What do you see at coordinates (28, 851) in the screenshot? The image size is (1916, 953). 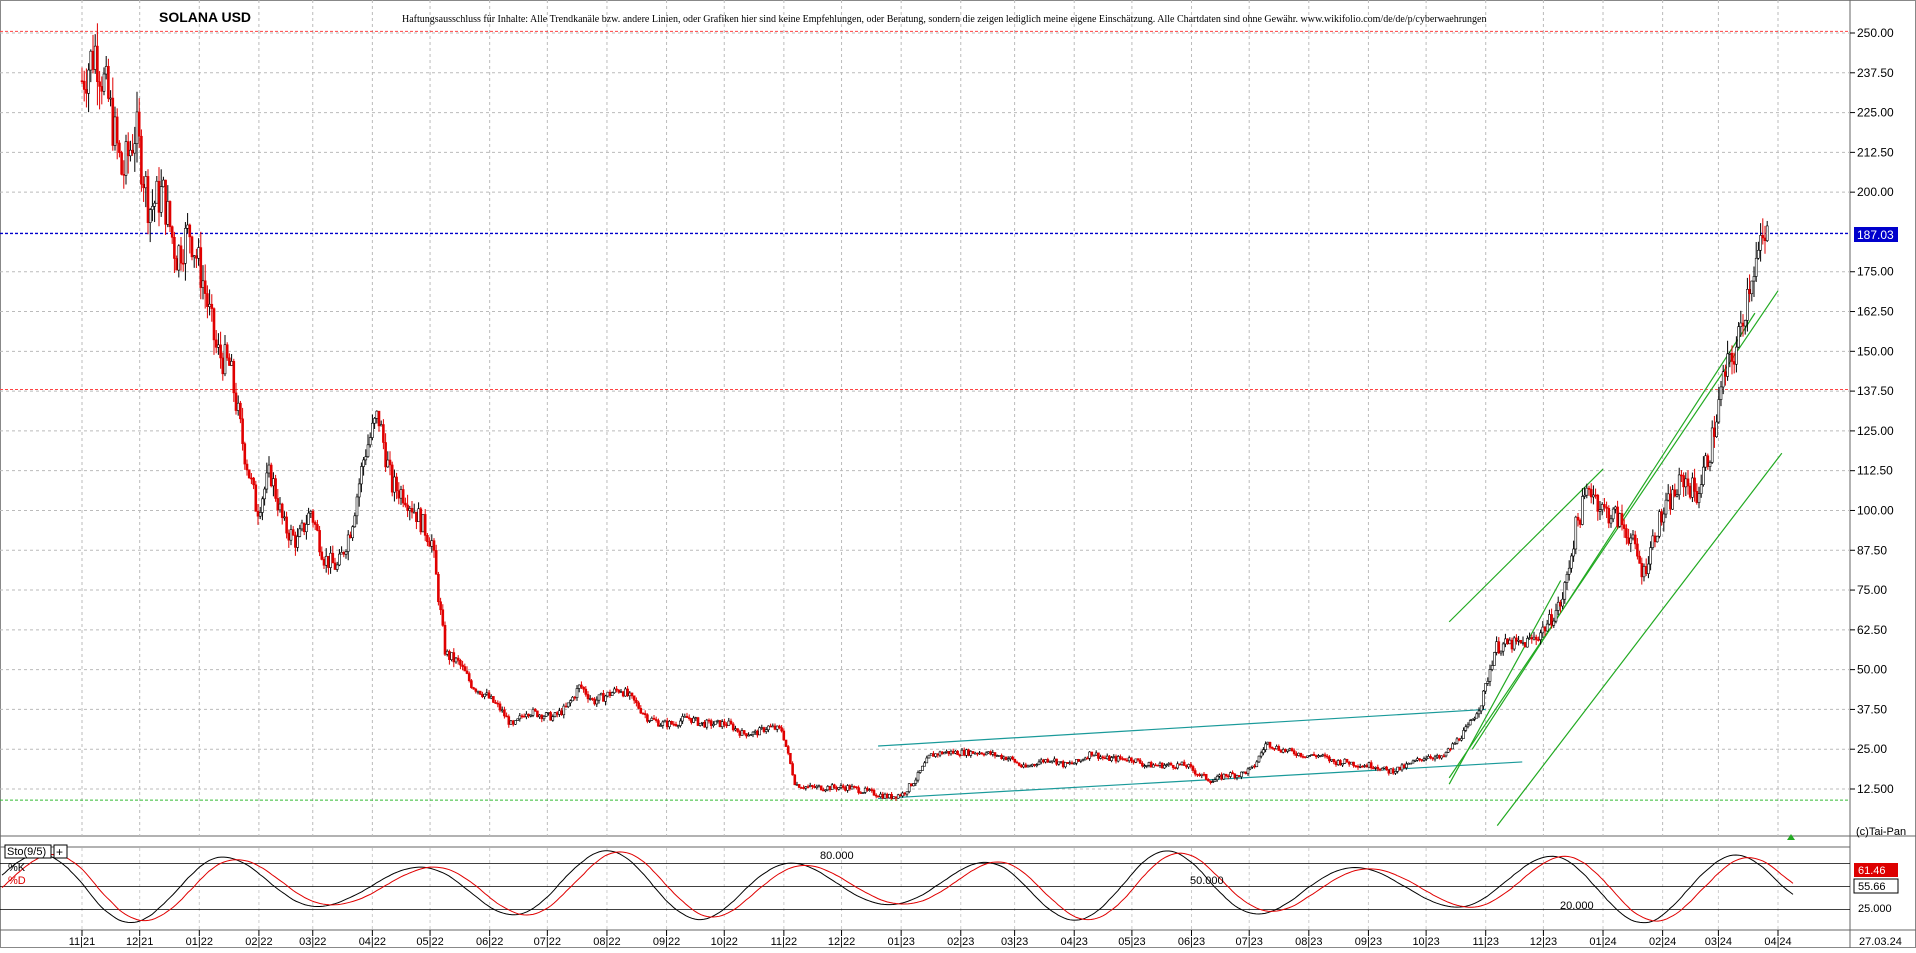 I see `sto-header: Sto(9/5)` at bounding box center [28, 851].